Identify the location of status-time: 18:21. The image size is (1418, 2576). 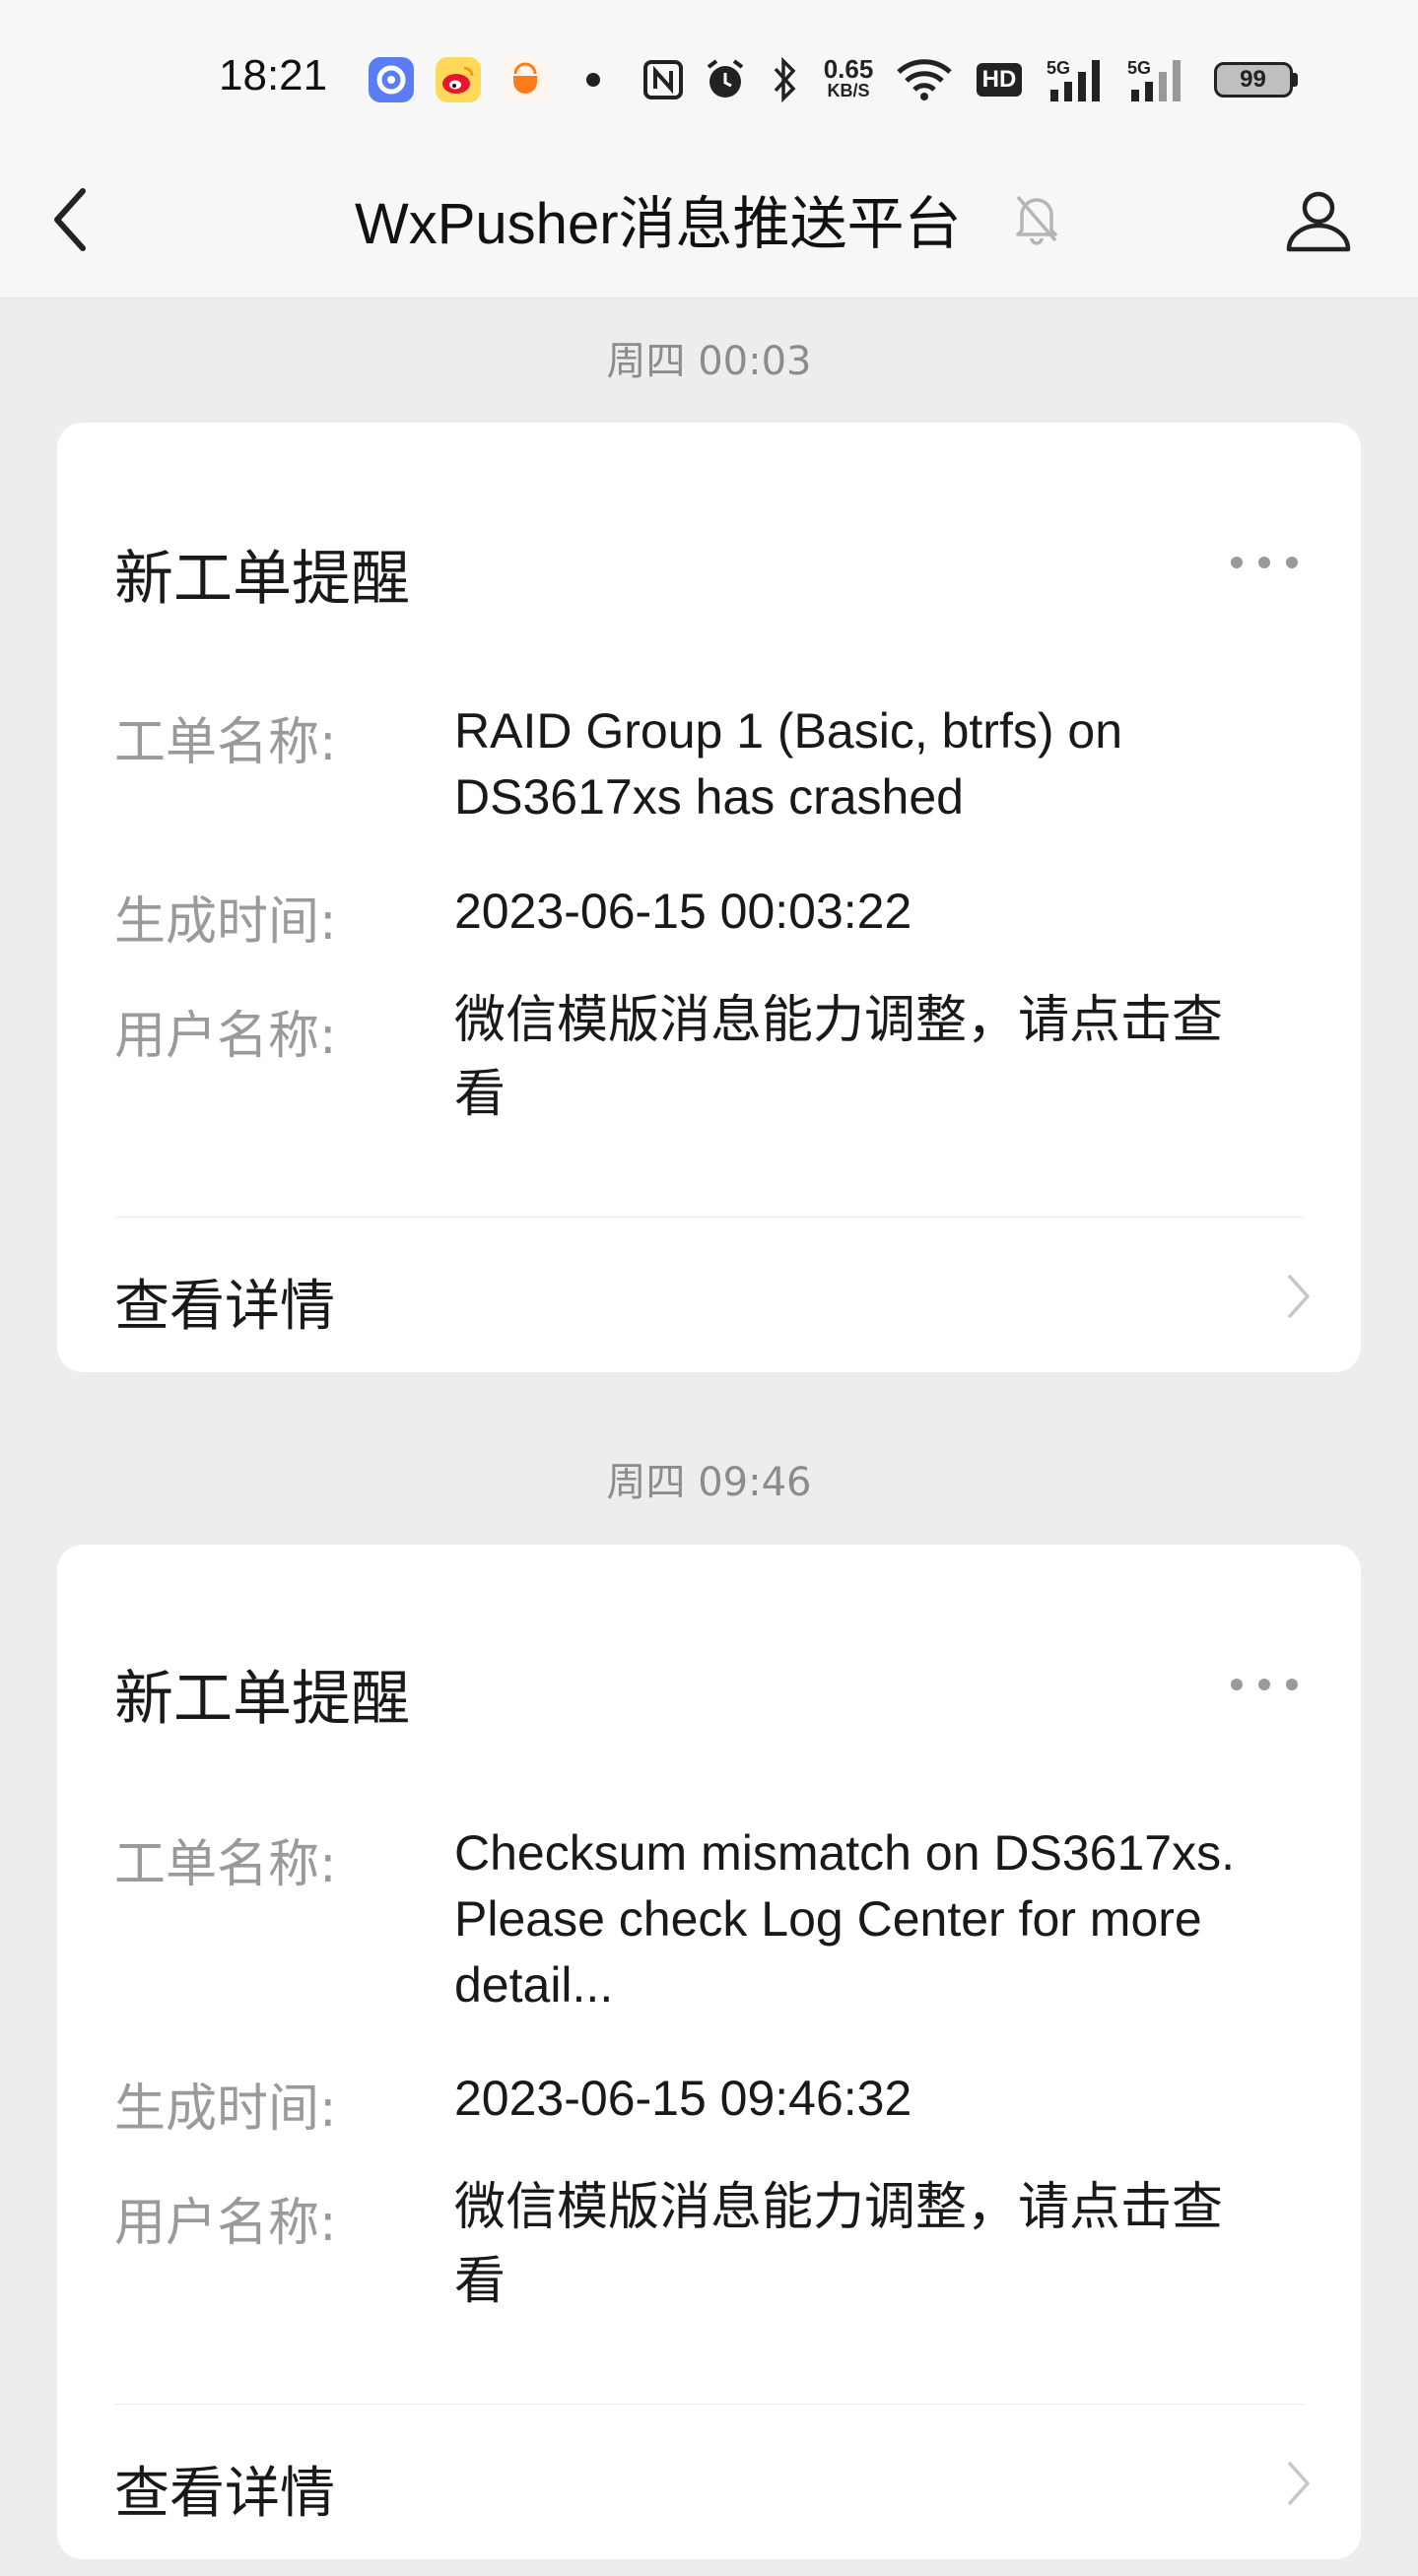
(274, 75).